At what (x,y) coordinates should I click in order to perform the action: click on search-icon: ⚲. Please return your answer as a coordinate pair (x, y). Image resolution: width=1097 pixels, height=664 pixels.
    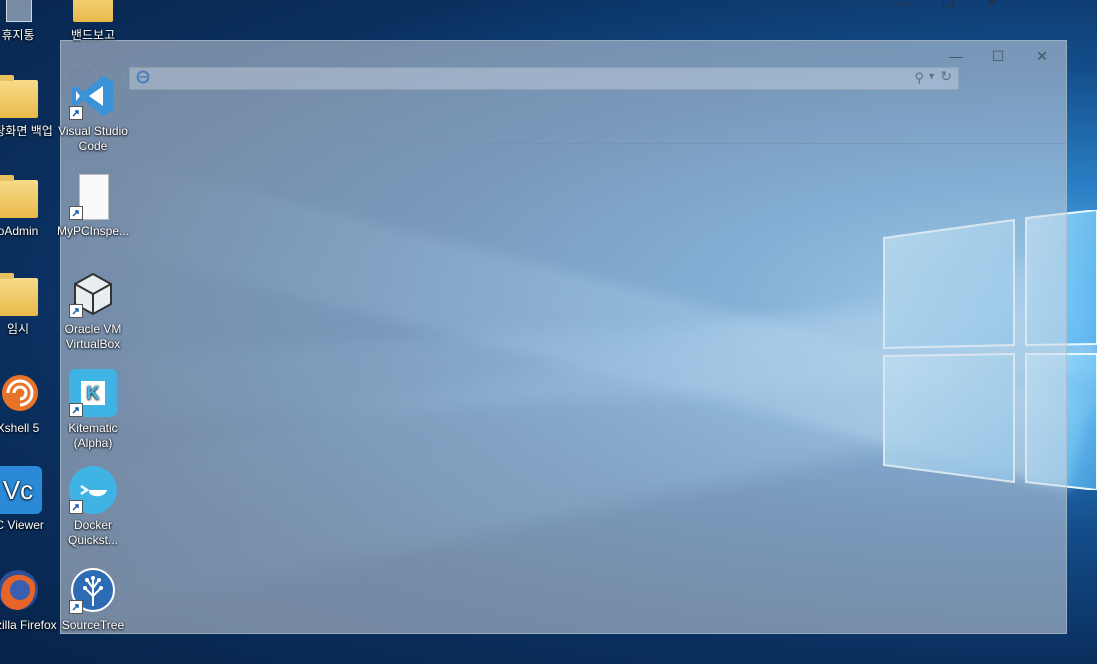
    Looking at the image, I should click on (919, 78).